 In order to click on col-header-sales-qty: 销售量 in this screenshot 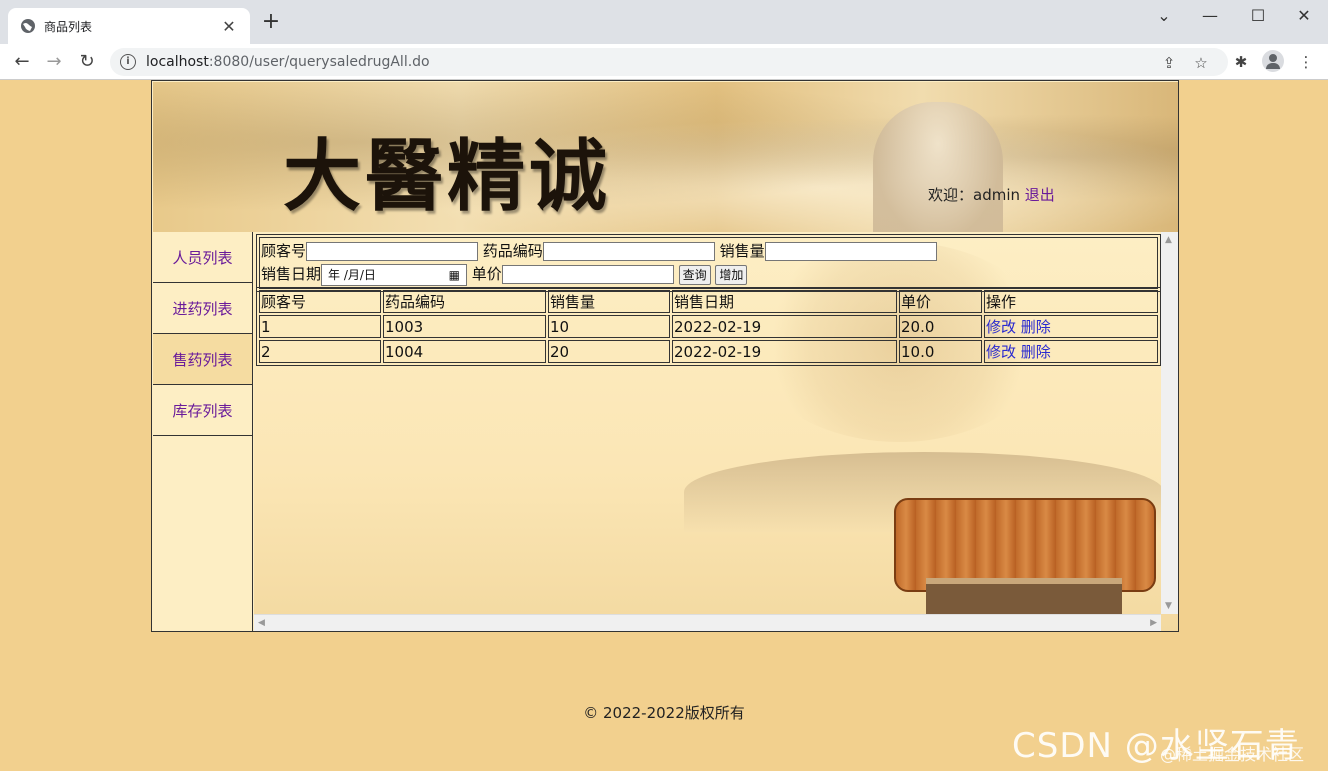, I will do `click(609, 301)`.